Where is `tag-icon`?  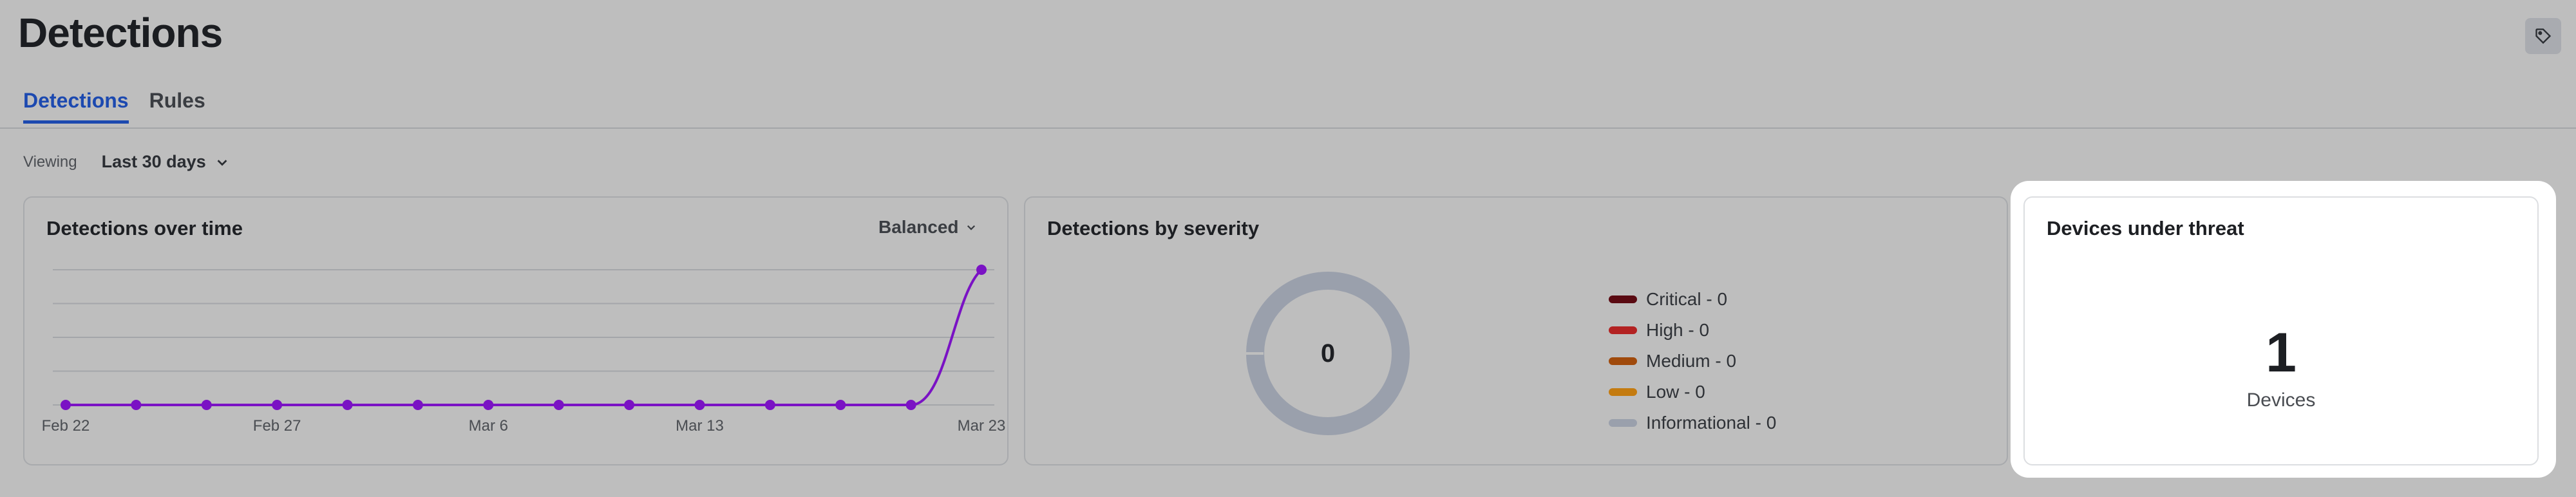
tag-icon is located at coordinates (2543, 36).